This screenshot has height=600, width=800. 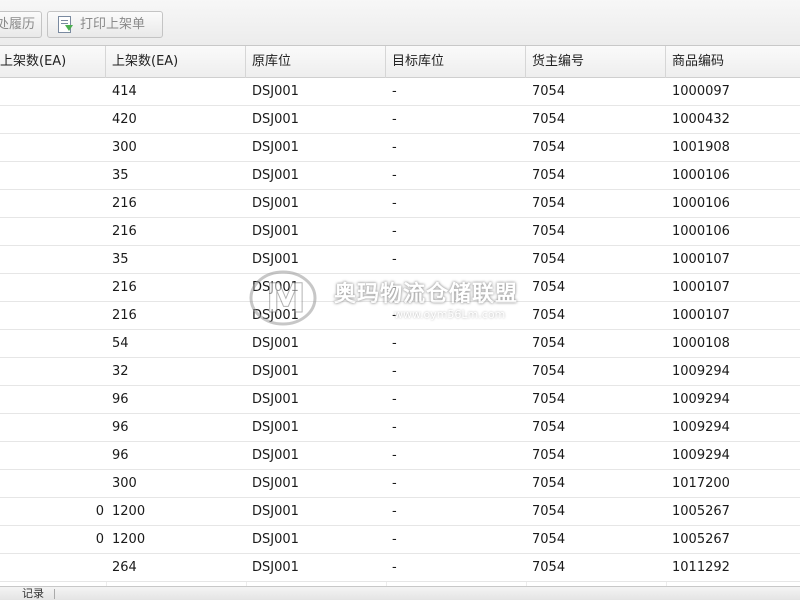 What do you see at coordinates (400, 260) in the screenshot?
I see `table-row: 35 DSJ001 - 7054 1000107` at bounding box center [400, 260].